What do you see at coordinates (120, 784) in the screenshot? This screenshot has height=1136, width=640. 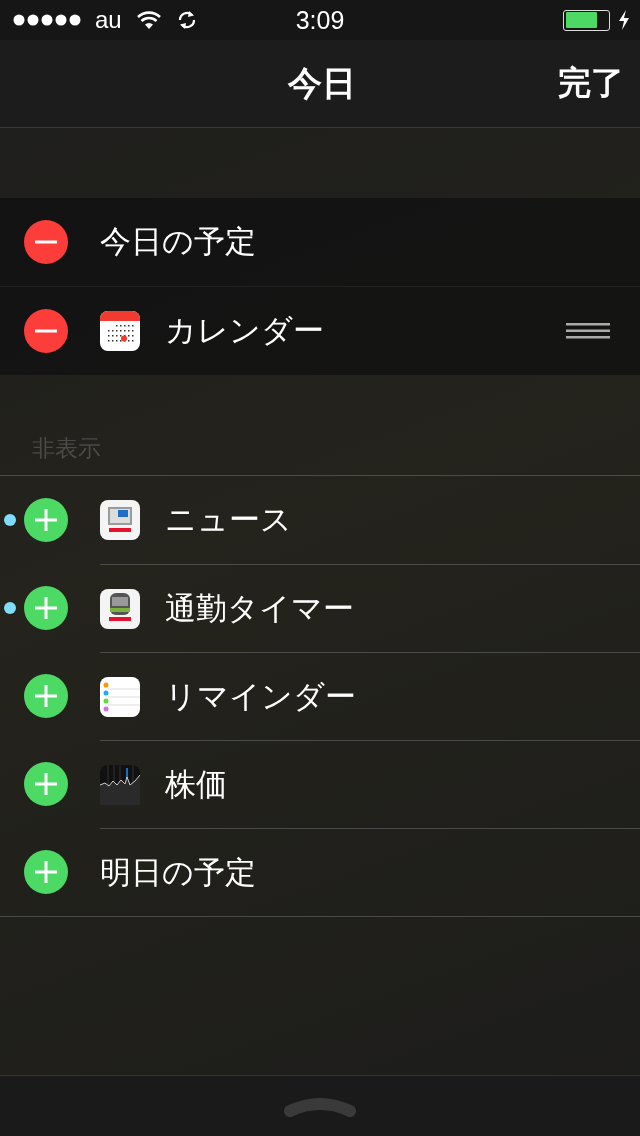 I see `chart-icon` at bounding box center [120, 784].